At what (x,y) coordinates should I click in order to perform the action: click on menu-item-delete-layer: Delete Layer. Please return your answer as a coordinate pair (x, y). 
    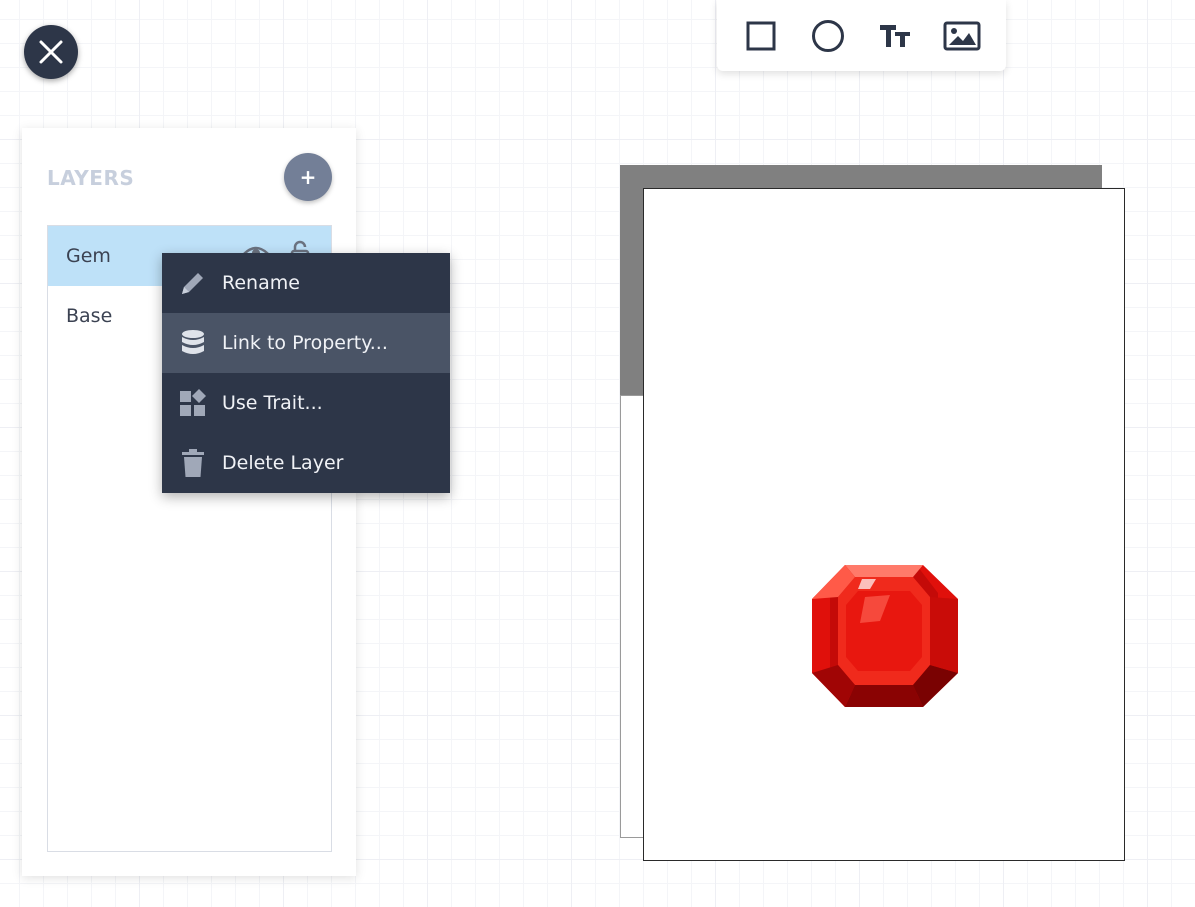
    Looking at the image, I should click on (306, 463).